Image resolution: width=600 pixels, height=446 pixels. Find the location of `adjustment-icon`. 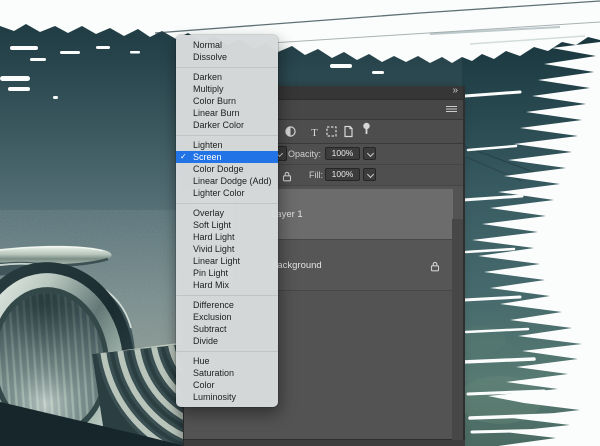

adjustment-icon is located at coordinates (290, 134).